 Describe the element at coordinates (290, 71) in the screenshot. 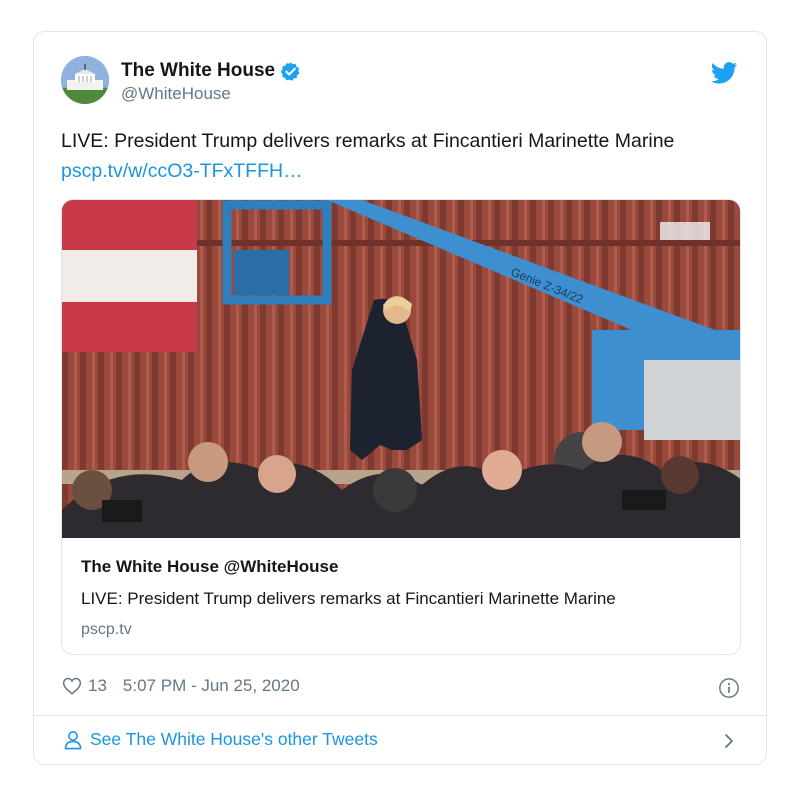

I see `verified-badge-icon` at that location.